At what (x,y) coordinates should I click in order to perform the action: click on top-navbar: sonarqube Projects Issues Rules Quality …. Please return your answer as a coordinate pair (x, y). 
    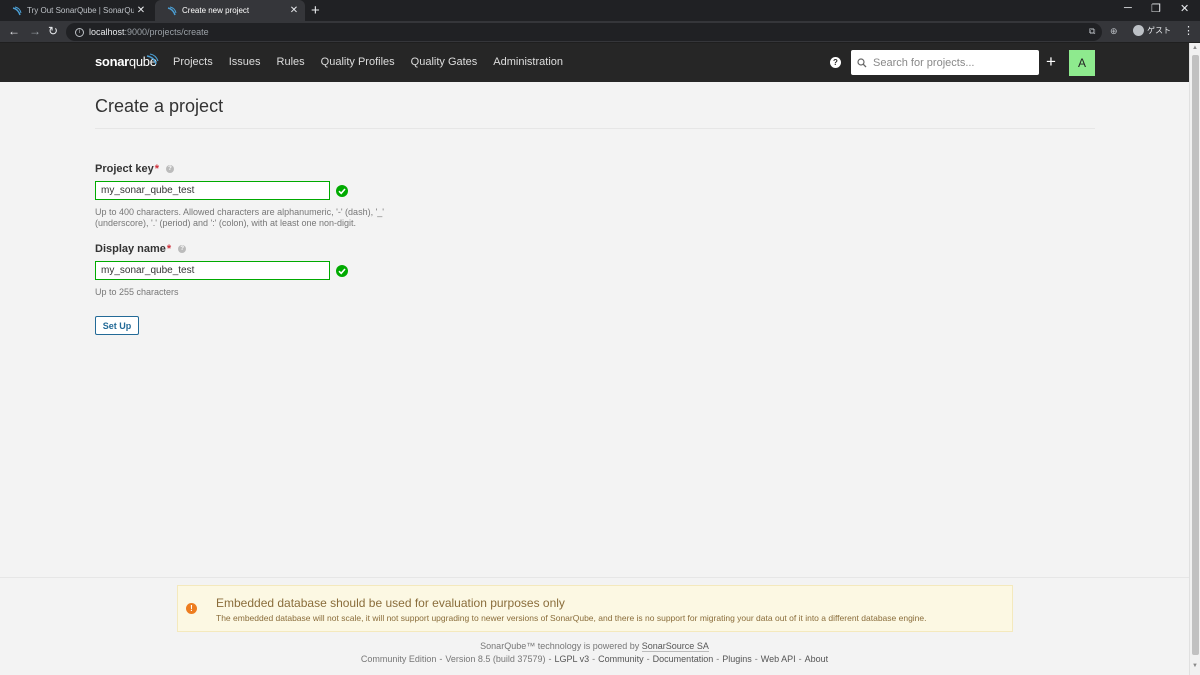
    Looking at the image, I should click on (594, 62).